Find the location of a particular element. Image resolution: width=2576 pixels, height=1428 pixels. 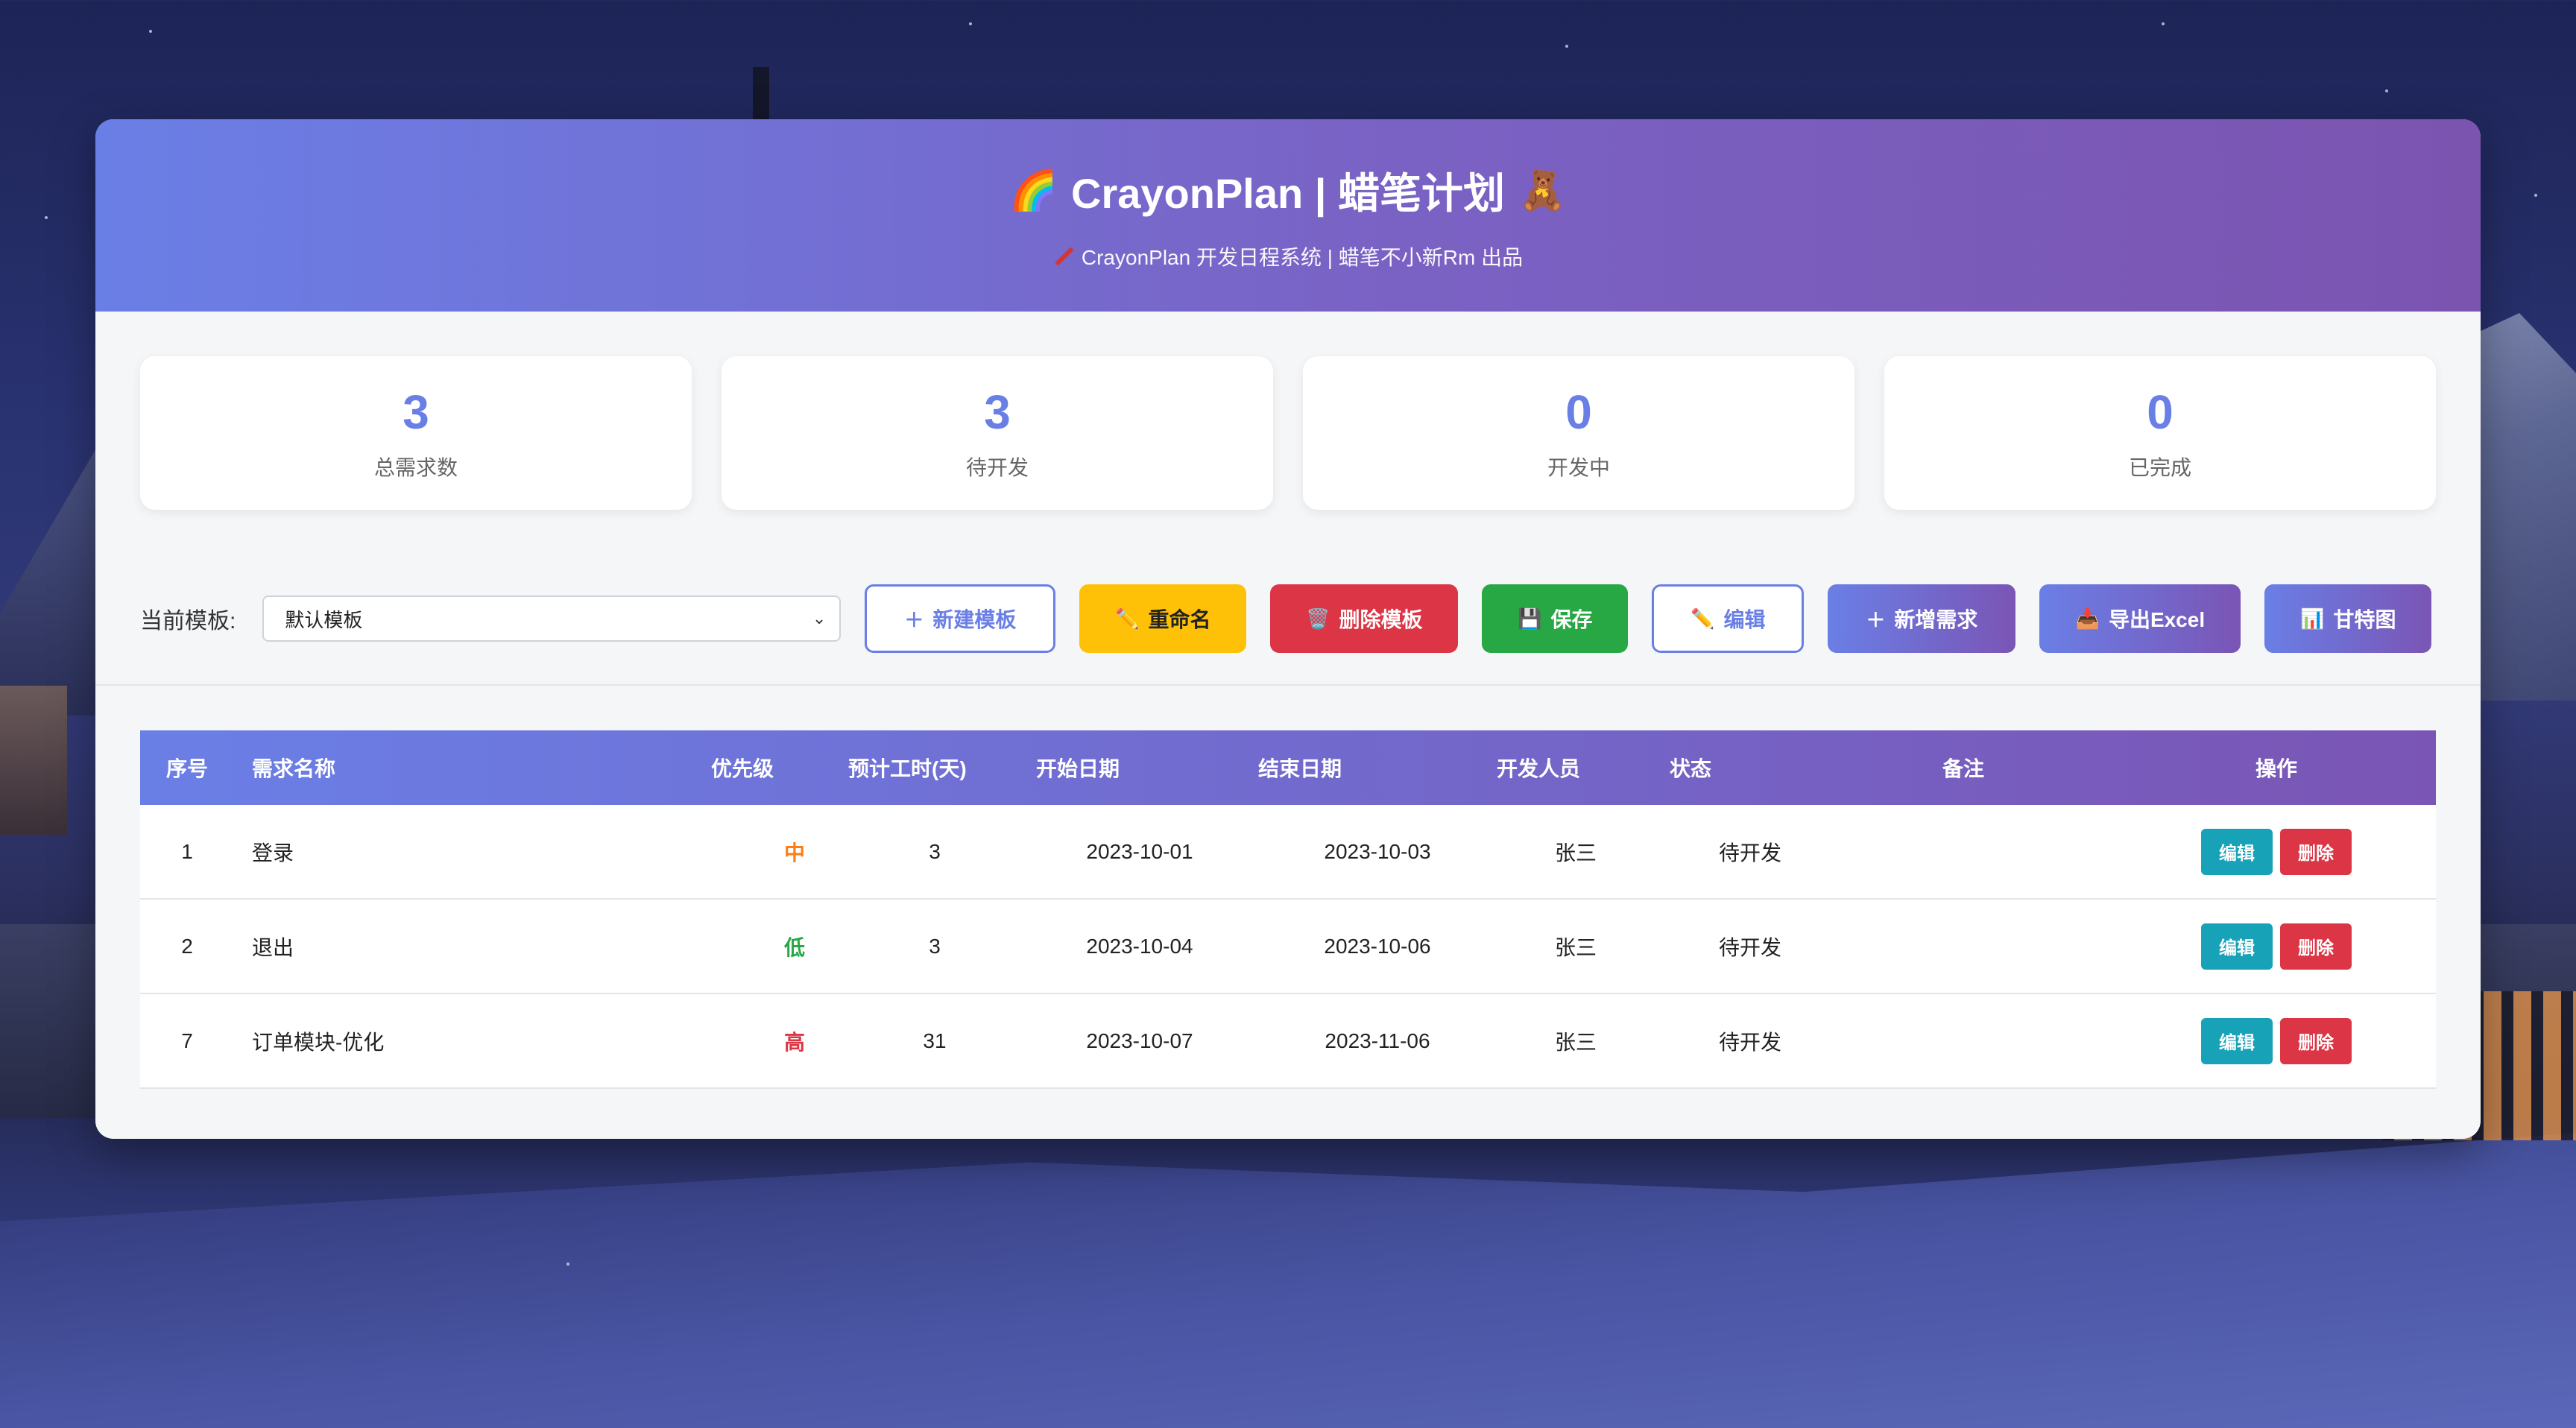

button-label: 重命名 is located at coordinates (1179, 619).